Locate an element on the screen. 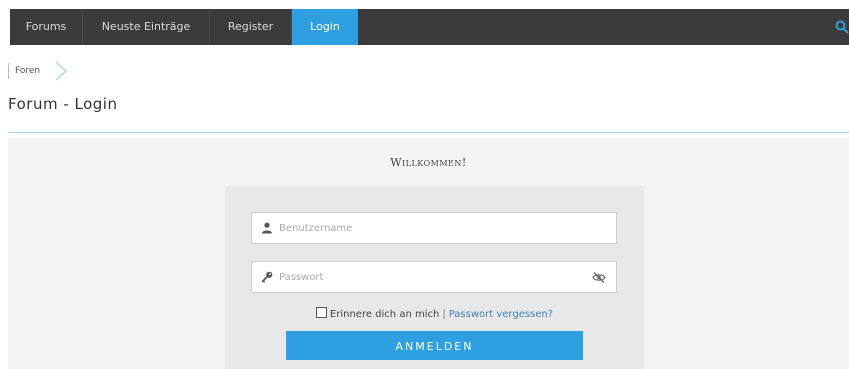 The width and height of the screenshot is (849, 369). username-input is located at coordinates (429, 228).